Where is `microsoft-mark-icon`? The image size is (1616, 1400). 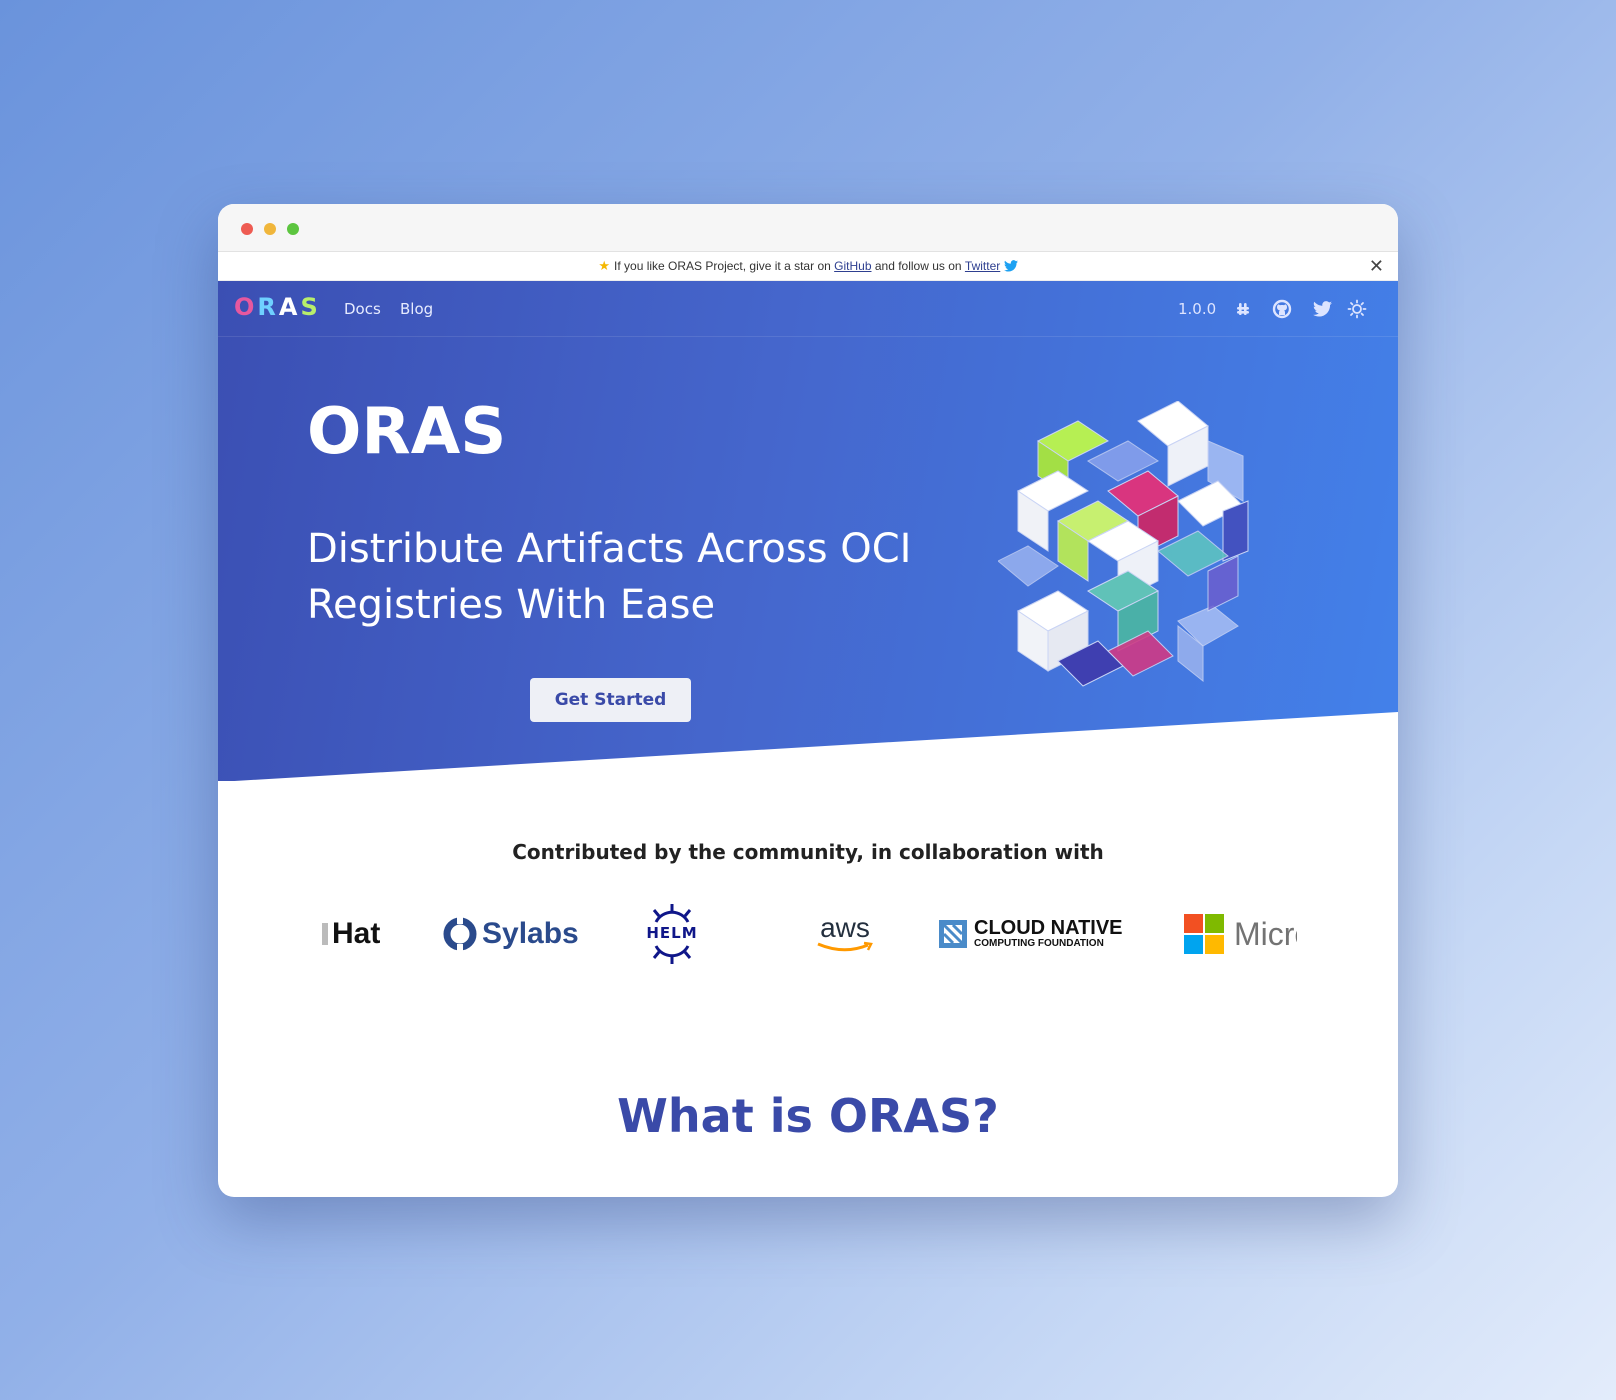
microsoft-mark-icon is located at coordinates (1204, 934).